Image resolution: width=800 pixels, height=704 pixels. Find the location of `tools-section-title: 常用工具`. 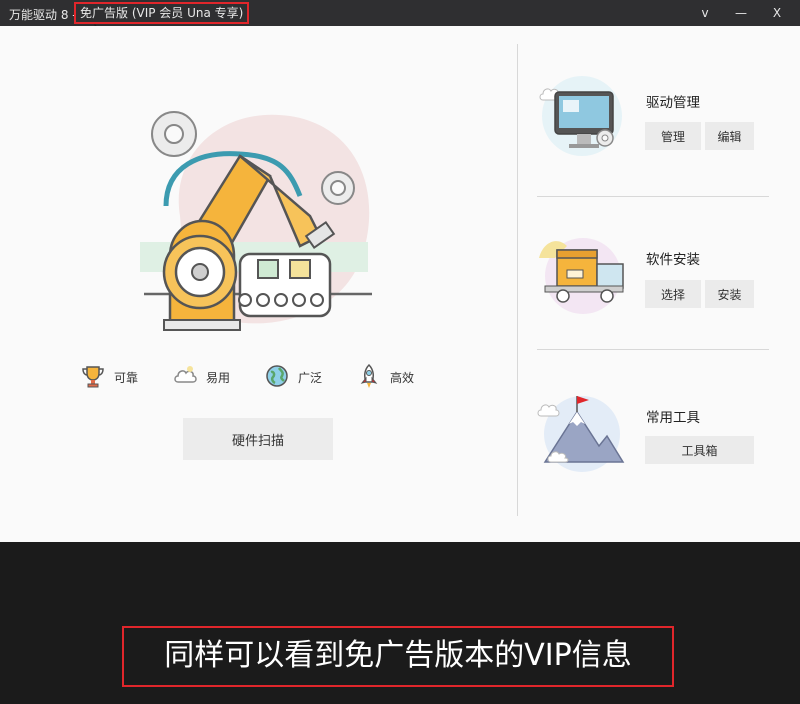

tools-section-title: 常用工具 is located at coordinates (673, 418).